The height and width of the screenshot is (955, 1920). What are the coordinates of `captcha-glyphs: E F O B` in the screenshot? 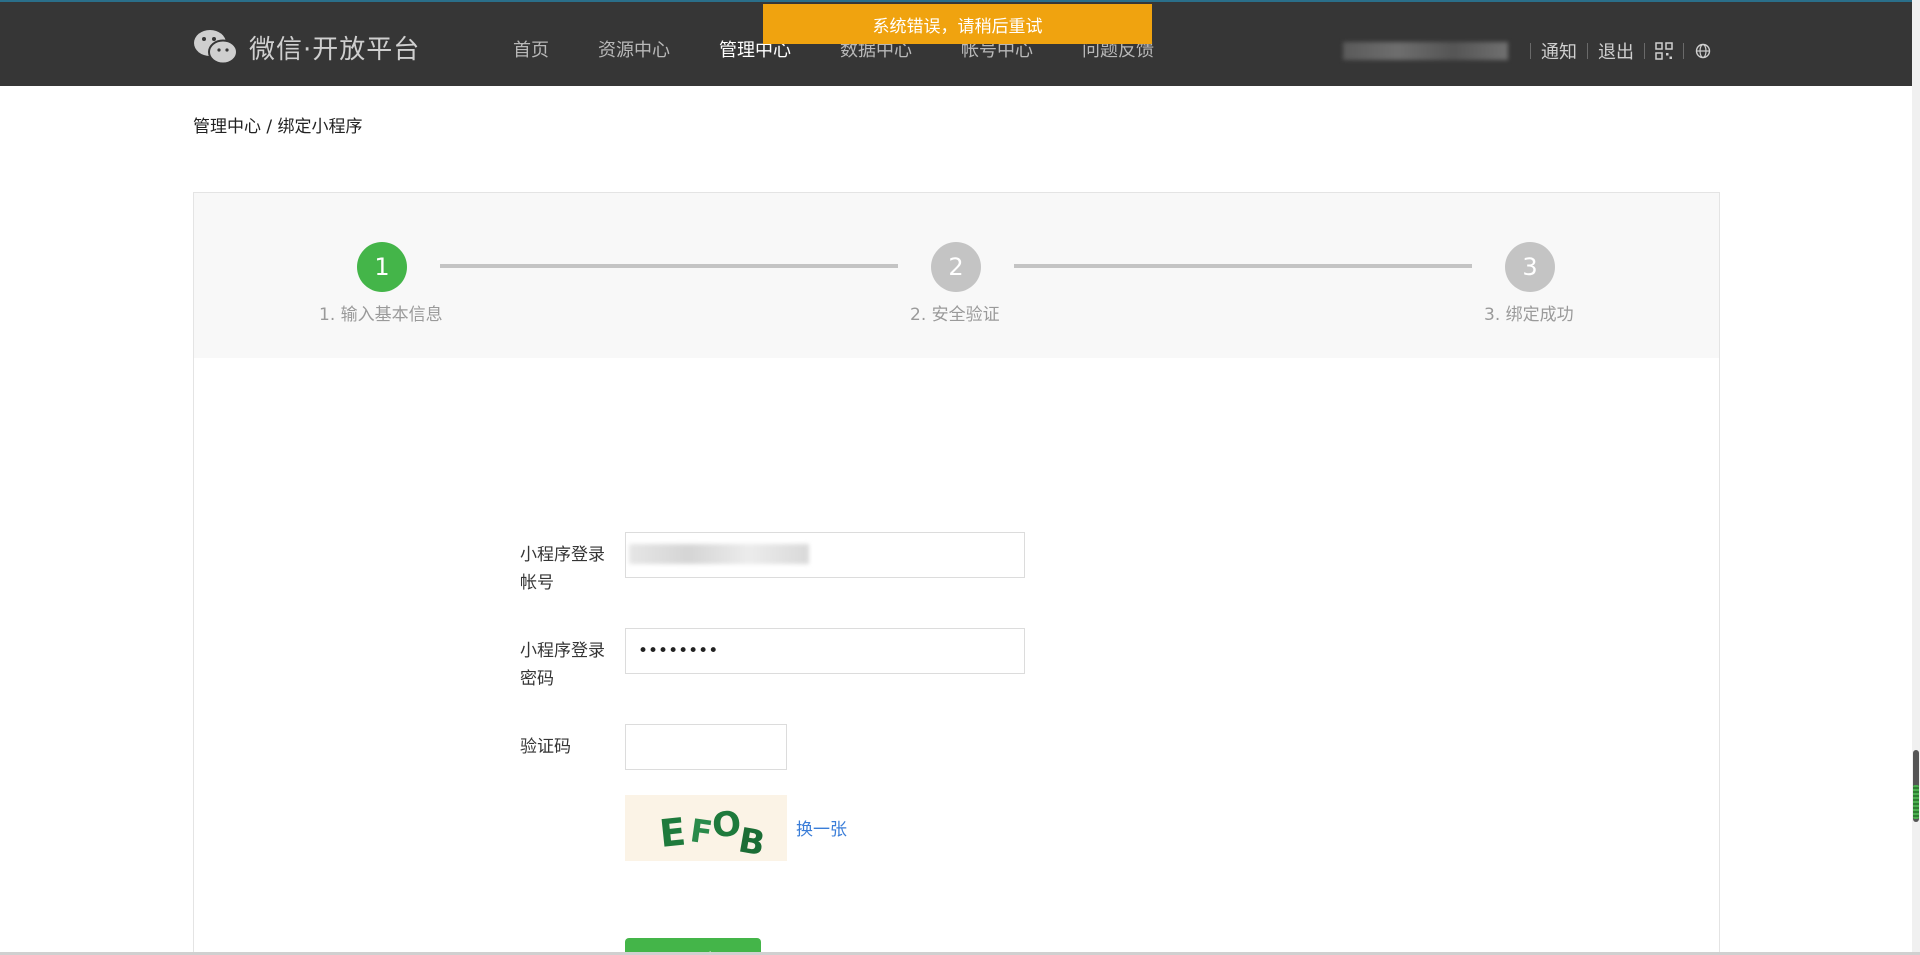 It's located at (712, 834).